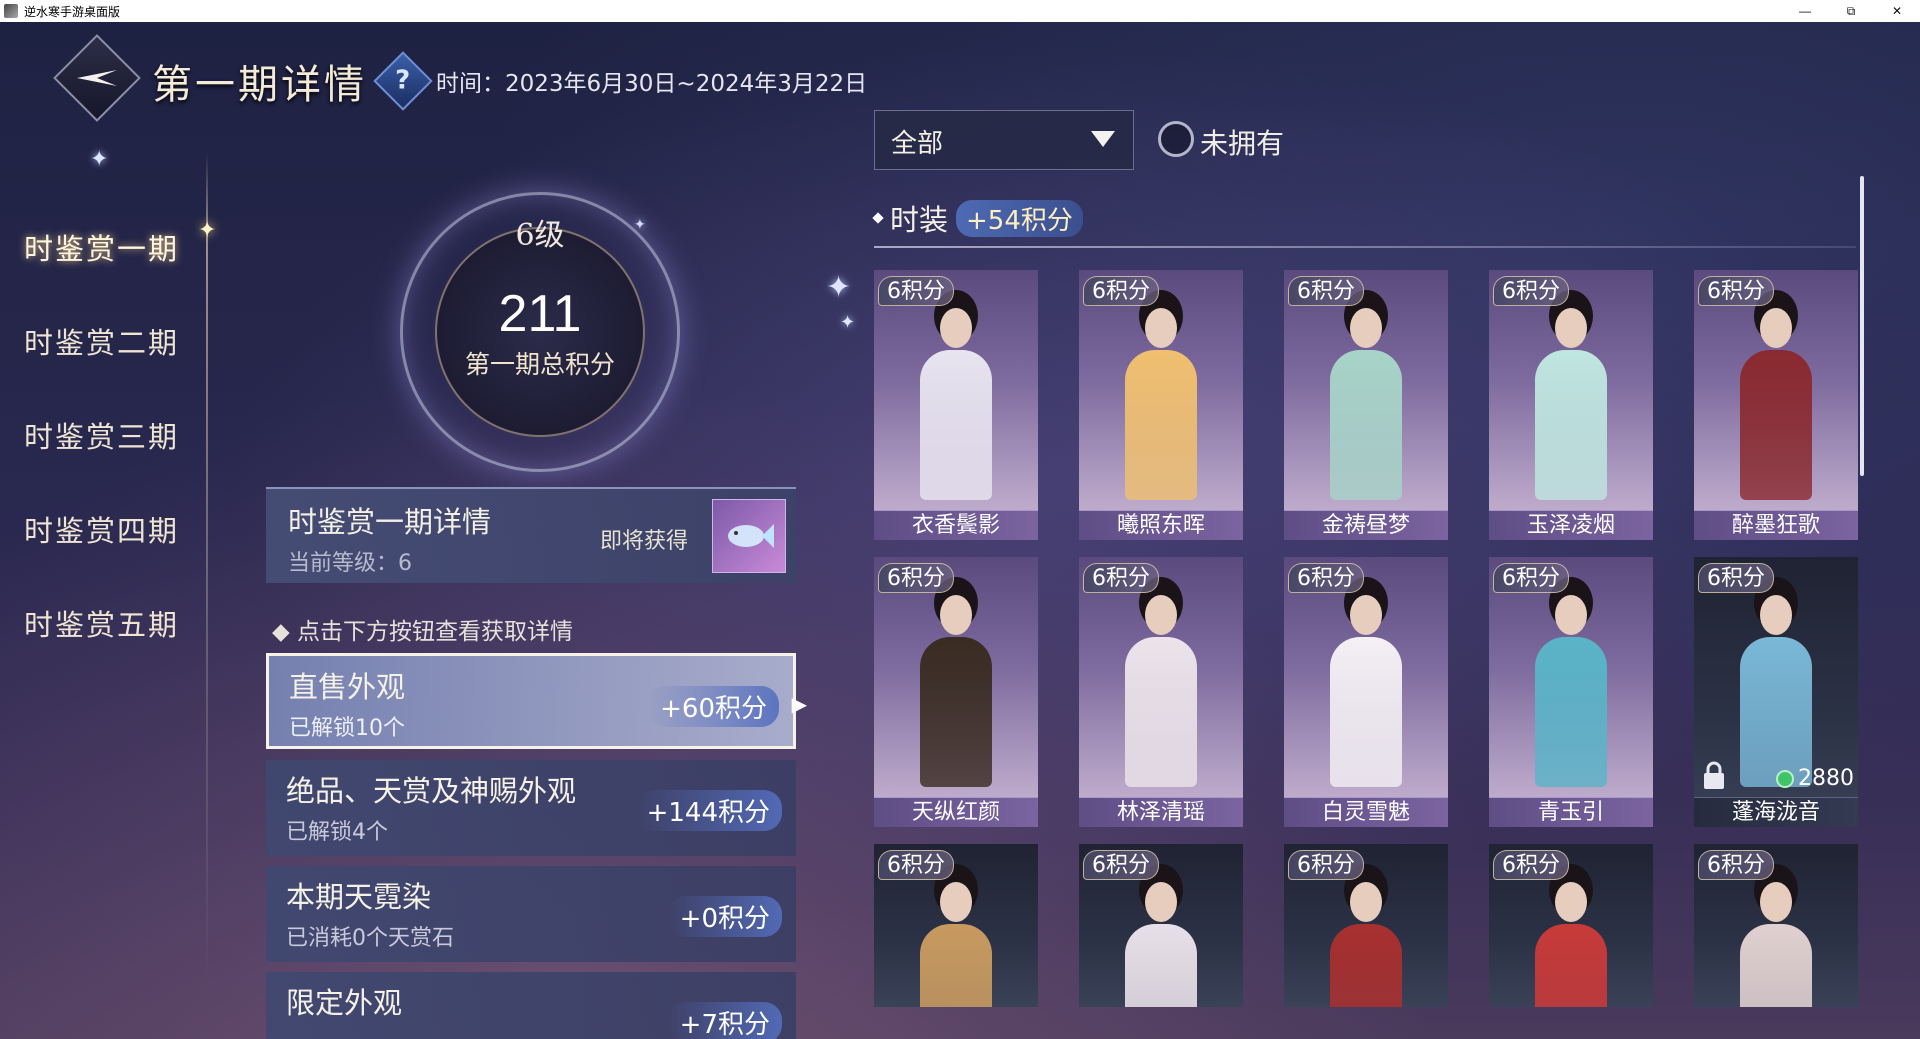  What do you see at coordinates (1815, 778) in the screenshot?
I see `outfit-price: 2880` at bounding box center [1815, 778].